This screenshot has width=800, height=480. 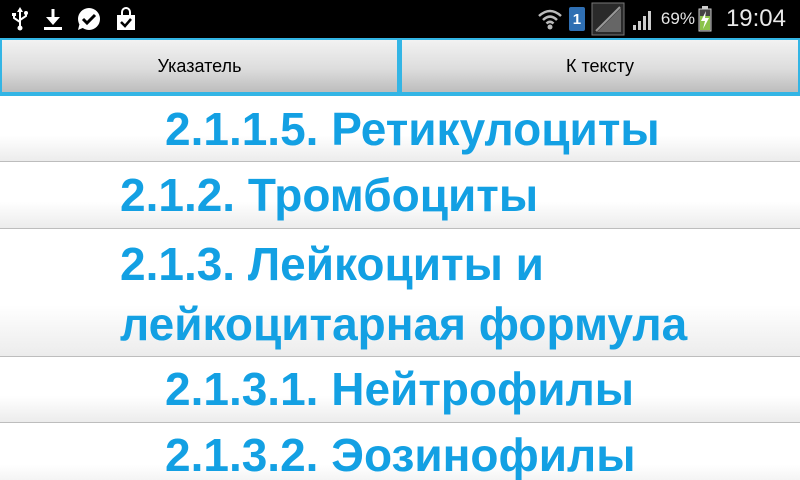 I want to click on no-sim-signal-icon, so click(x=608, y=19).